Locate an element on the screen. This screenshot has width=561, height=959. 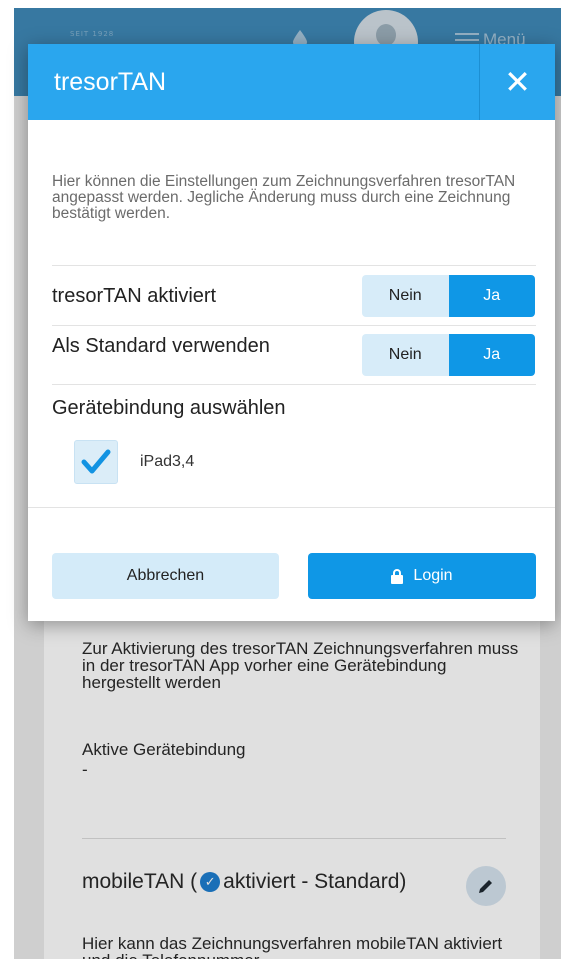
setting-label-activated: tresorTAN aktiviert is located at coordinates (134, 296).